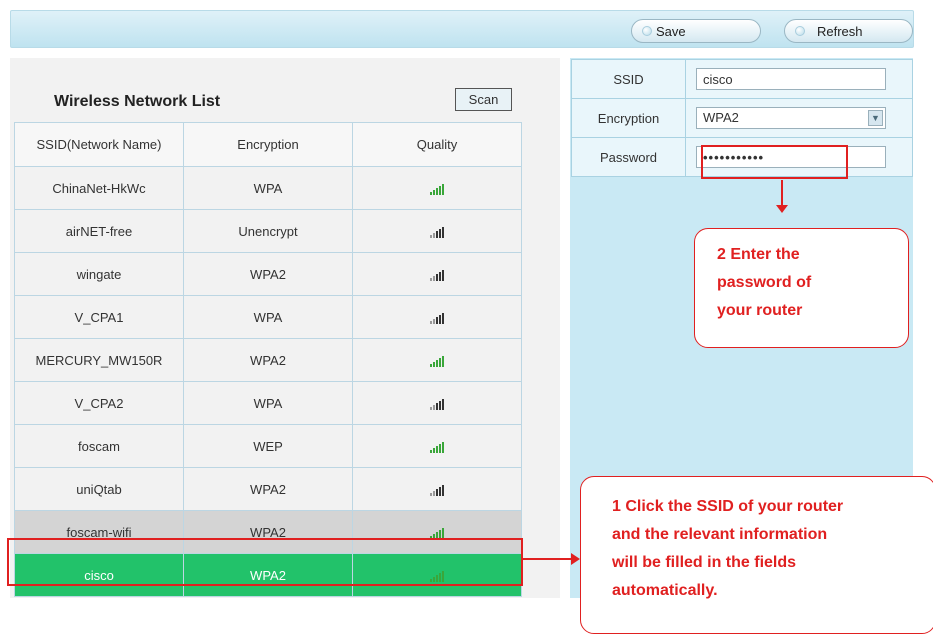  What do you see at coordinates (137, 101) in the screenshot?
I see `wireless-list-title: Wireless Network List` at bounding box center [137, 101].